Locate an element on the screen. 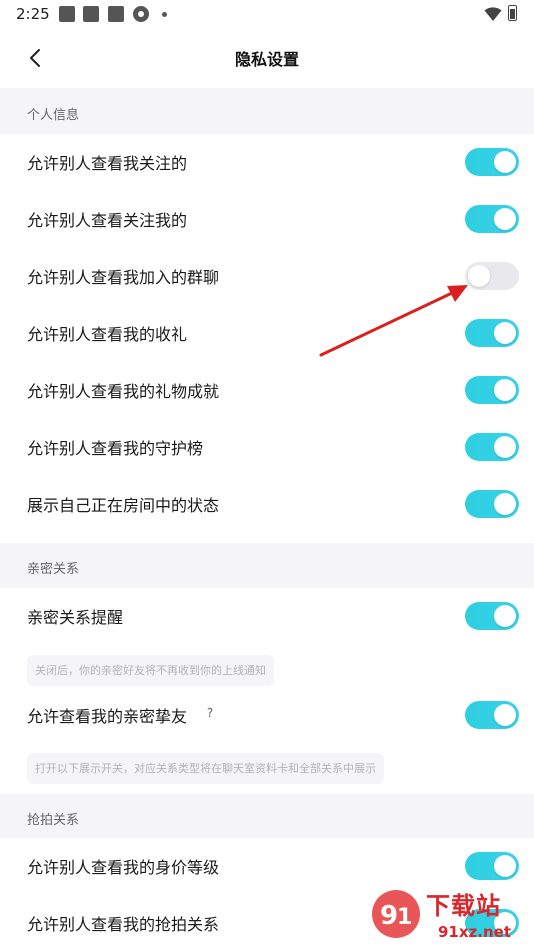 The height and width of the screenshot is (952, 534). setting-label: 允许别人查看关注我的 is located at coordinates (107, 220).